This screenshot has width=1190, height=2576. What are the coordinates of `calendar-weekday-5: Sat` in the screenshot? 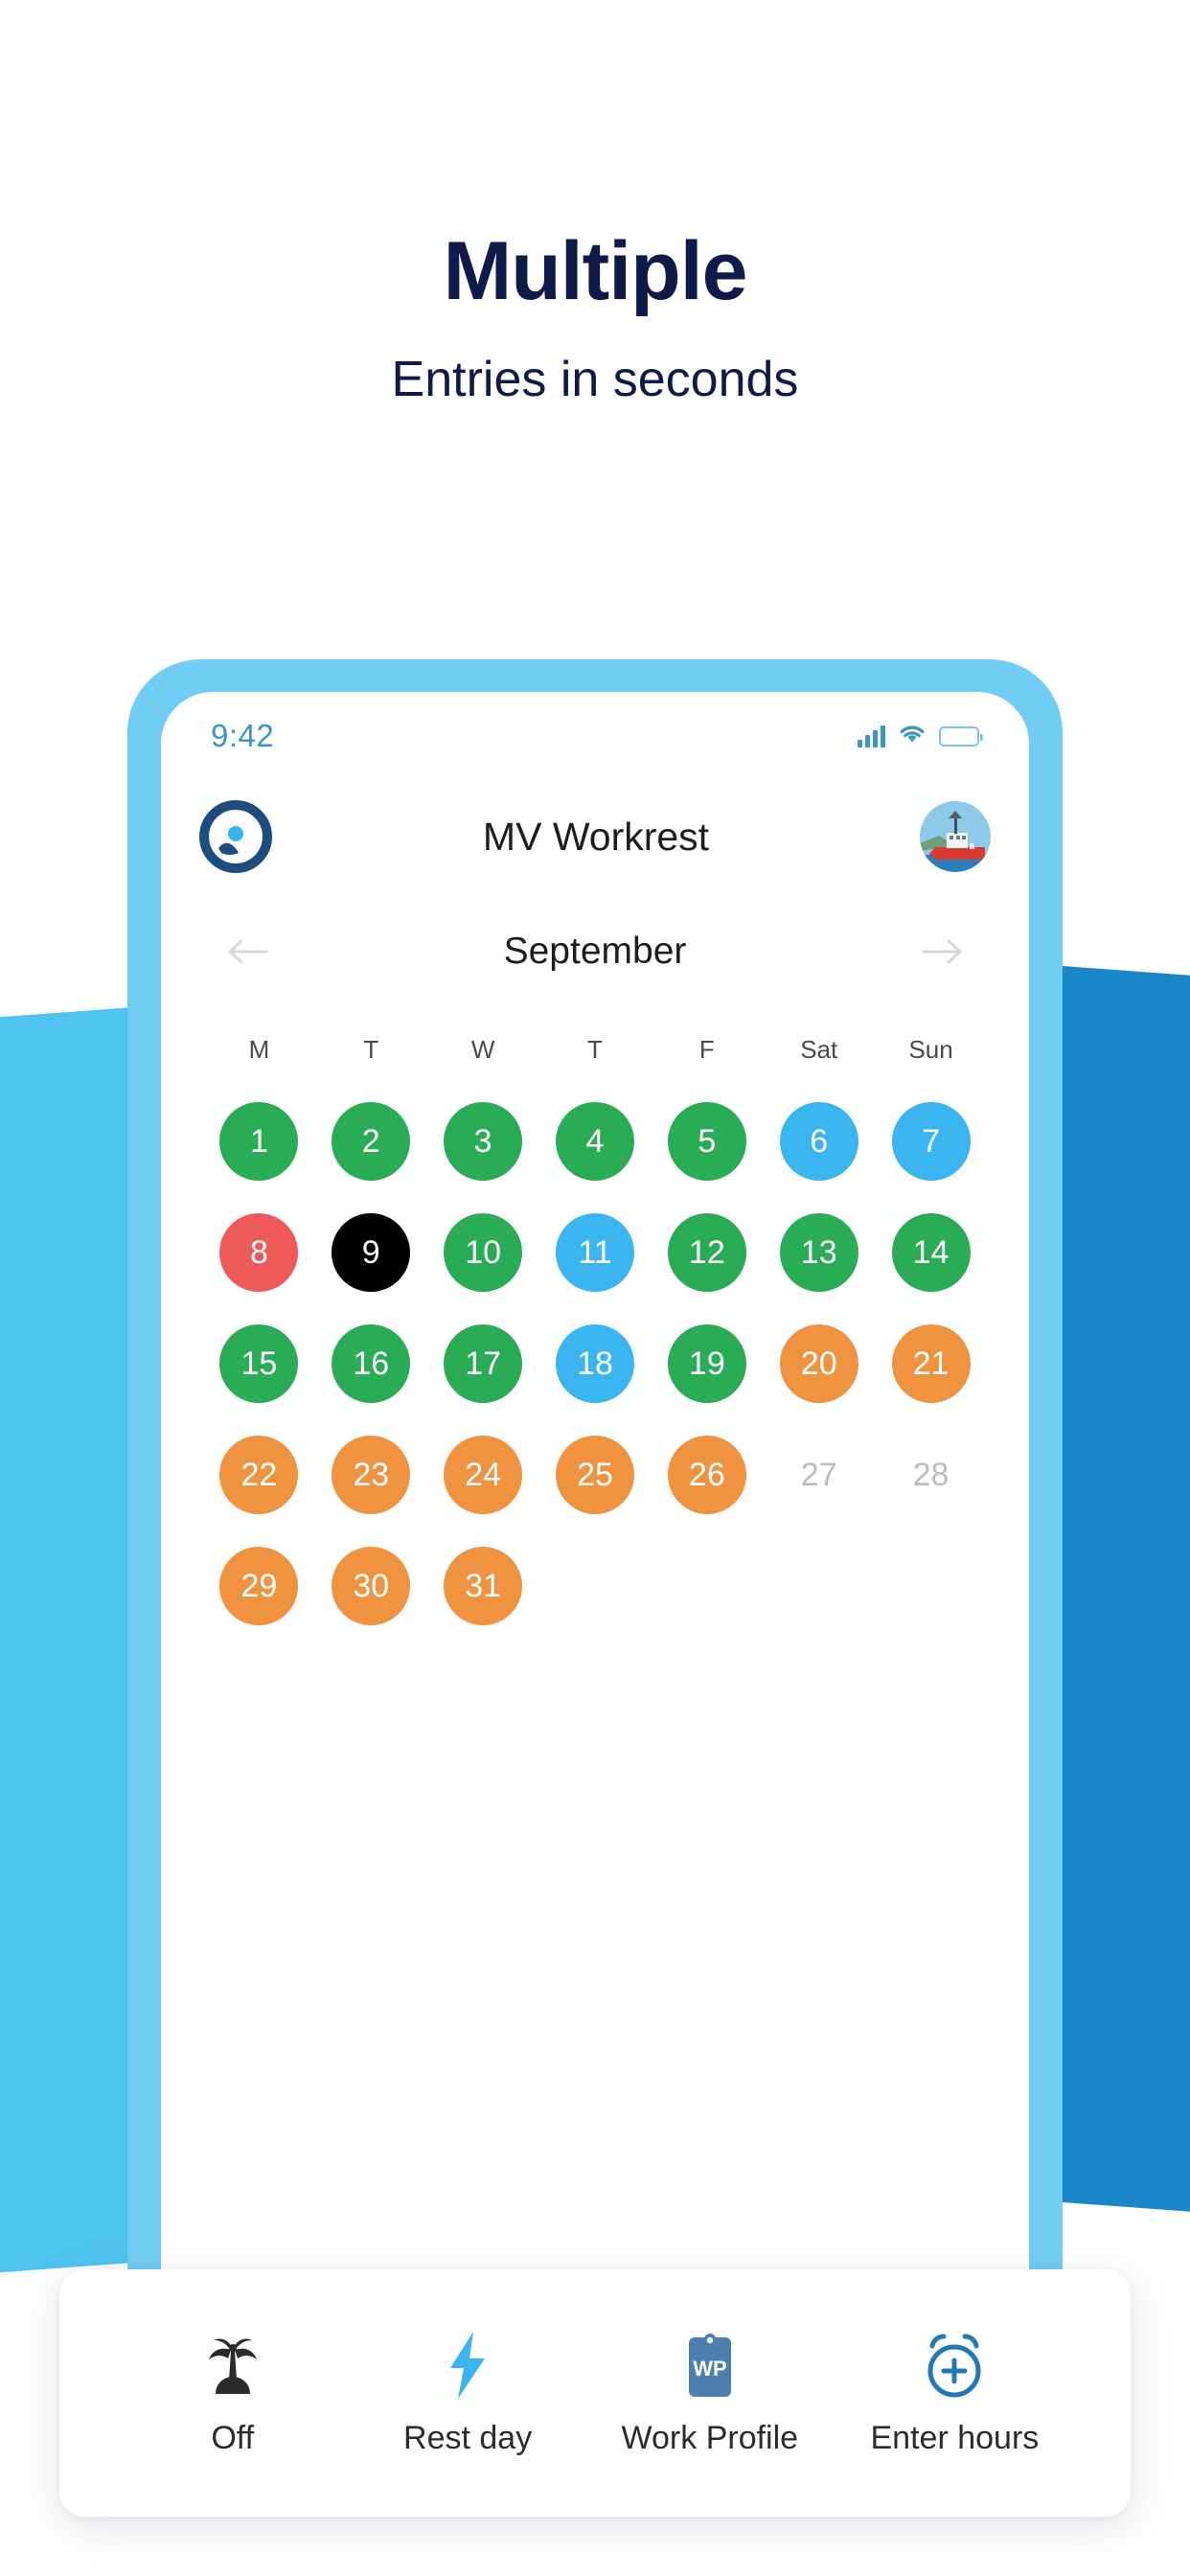 It's located at (819, 1049).